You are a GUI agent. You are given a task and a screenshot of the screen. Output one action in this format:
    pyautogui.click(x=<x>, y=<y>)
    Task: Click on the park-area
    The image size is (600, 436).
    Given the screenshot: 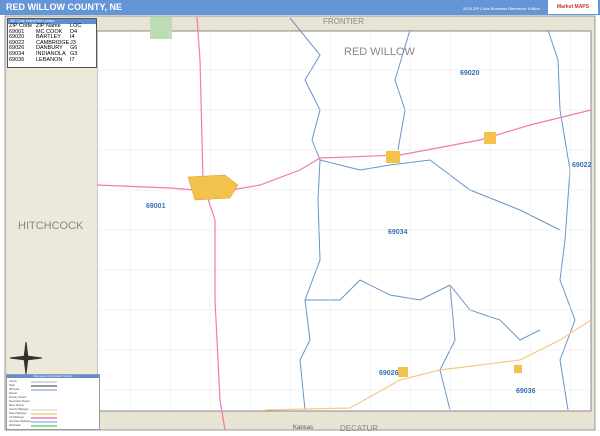 What is the action you would take?
    pyautogui.click(x=161, y=28)
    